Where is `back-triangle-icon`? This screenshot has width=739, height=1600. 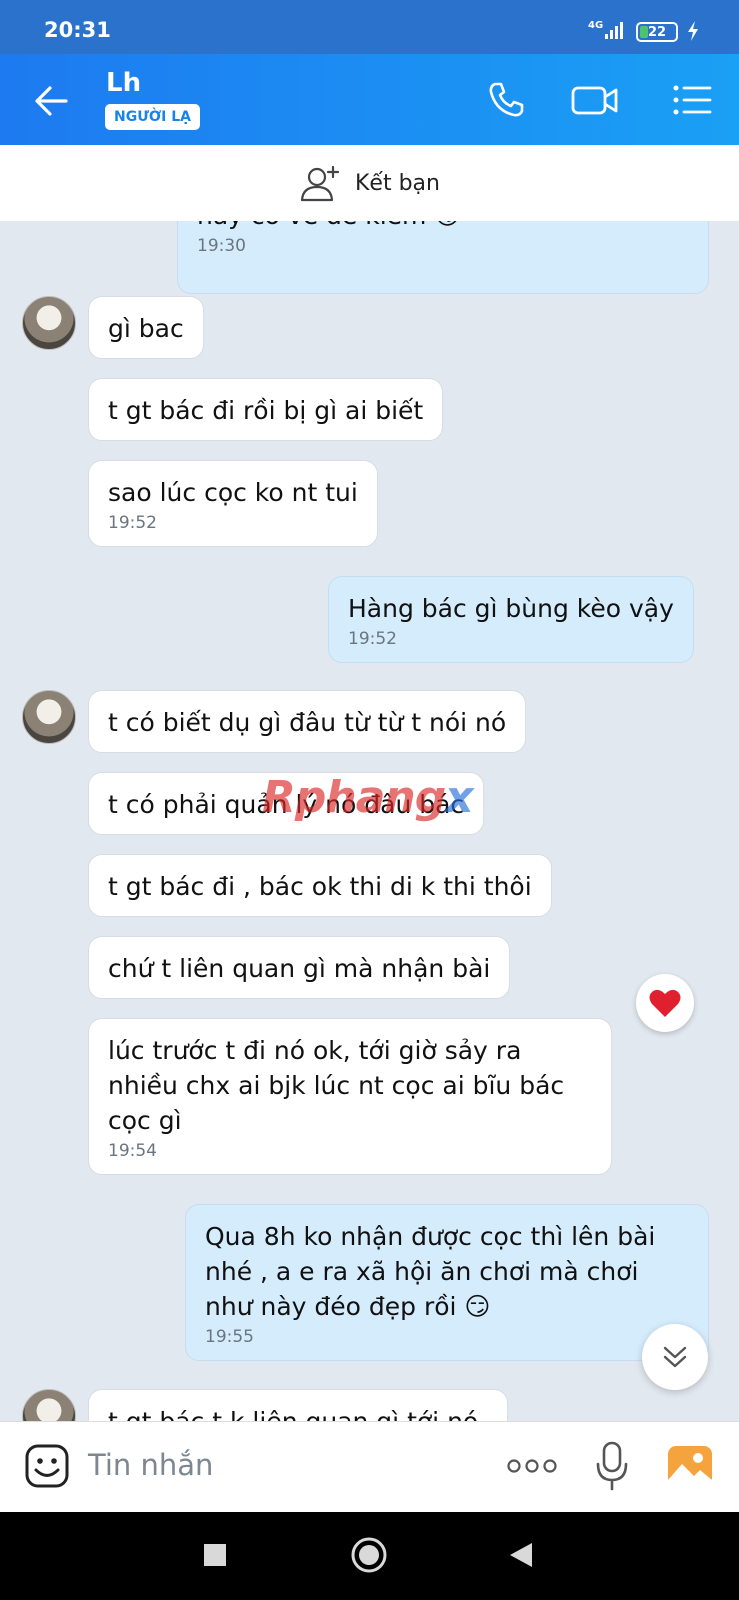
back-triangle-icon is located at coordinates (521, 1555).